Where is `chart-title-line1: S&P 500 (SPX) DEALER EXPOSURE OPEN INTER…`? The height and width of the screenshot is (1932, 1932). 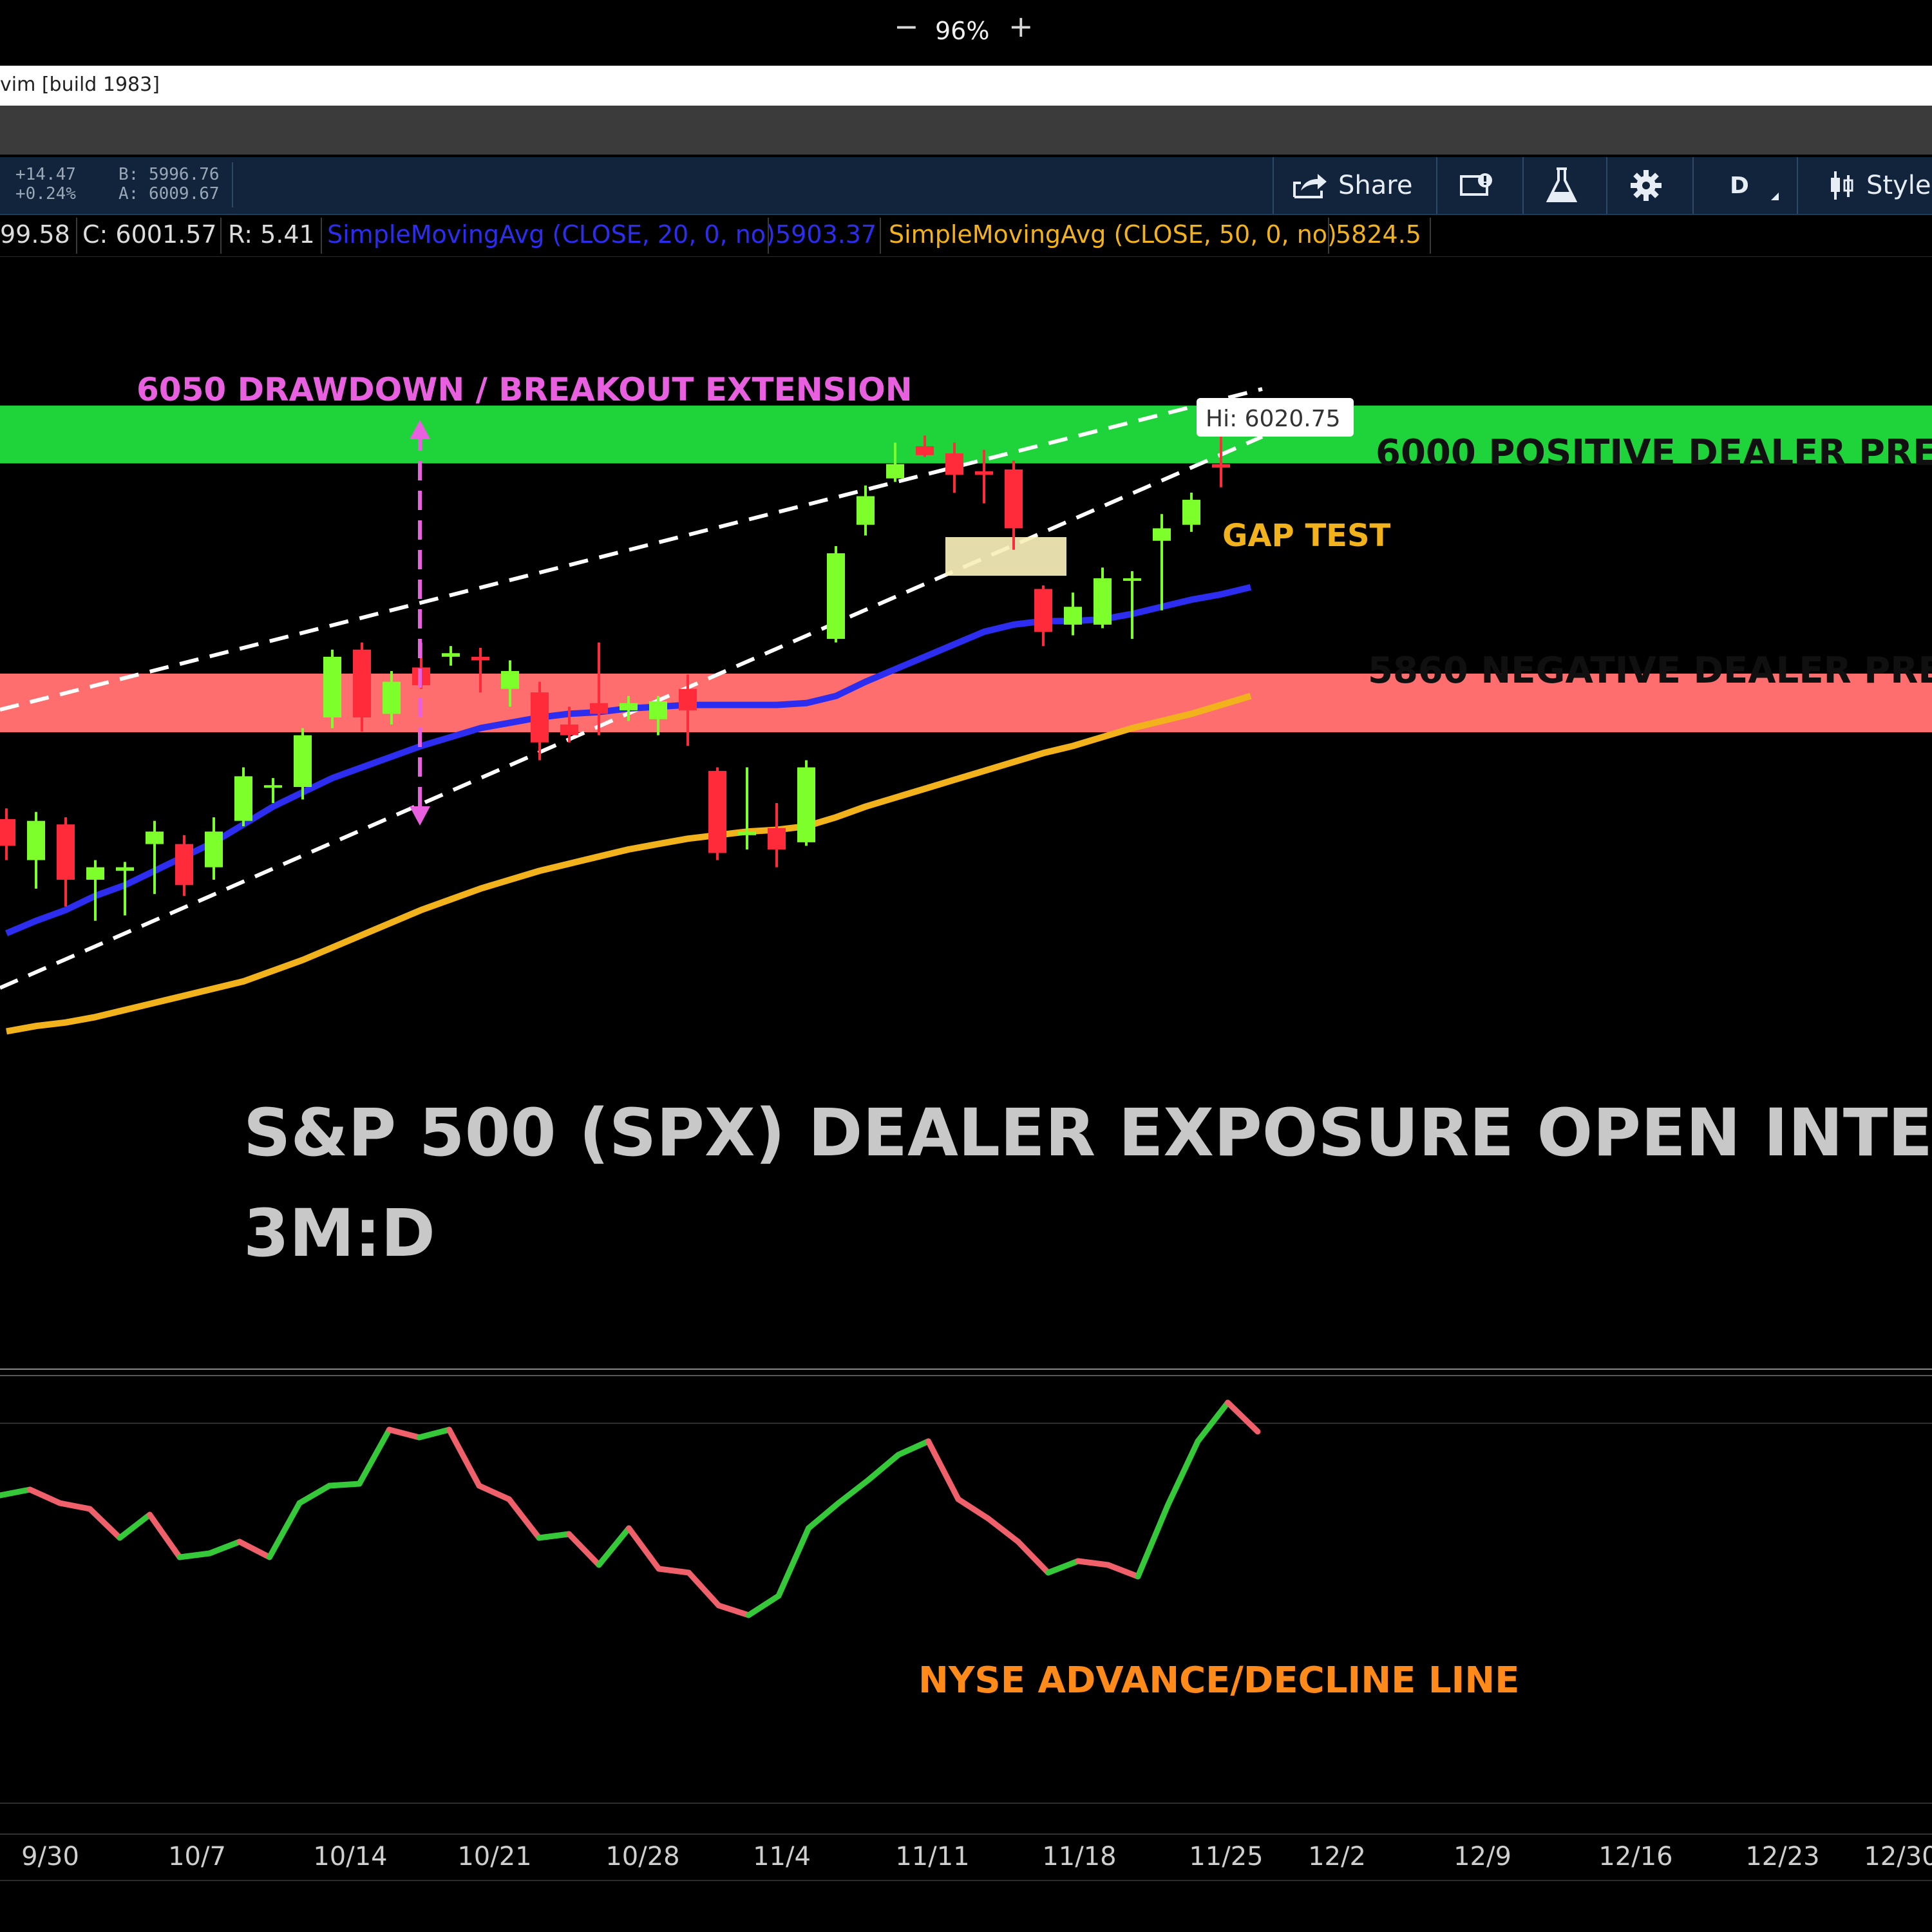
chart-title-line1: S&P 500 (SPX) DEALER EXPOSURE OPEN INTER… is located at coordinates (1087, 1133).